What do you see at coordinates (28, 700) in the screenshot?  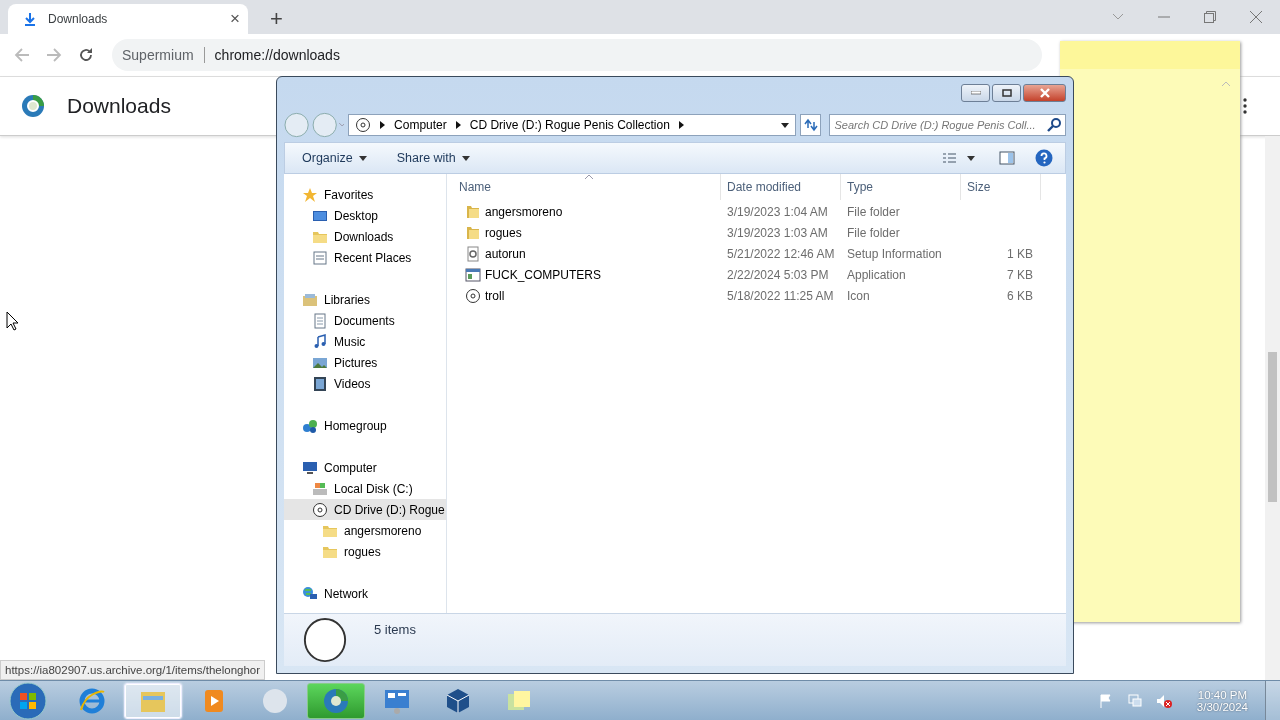 I see `start-button` at bounding box center [28, 700].